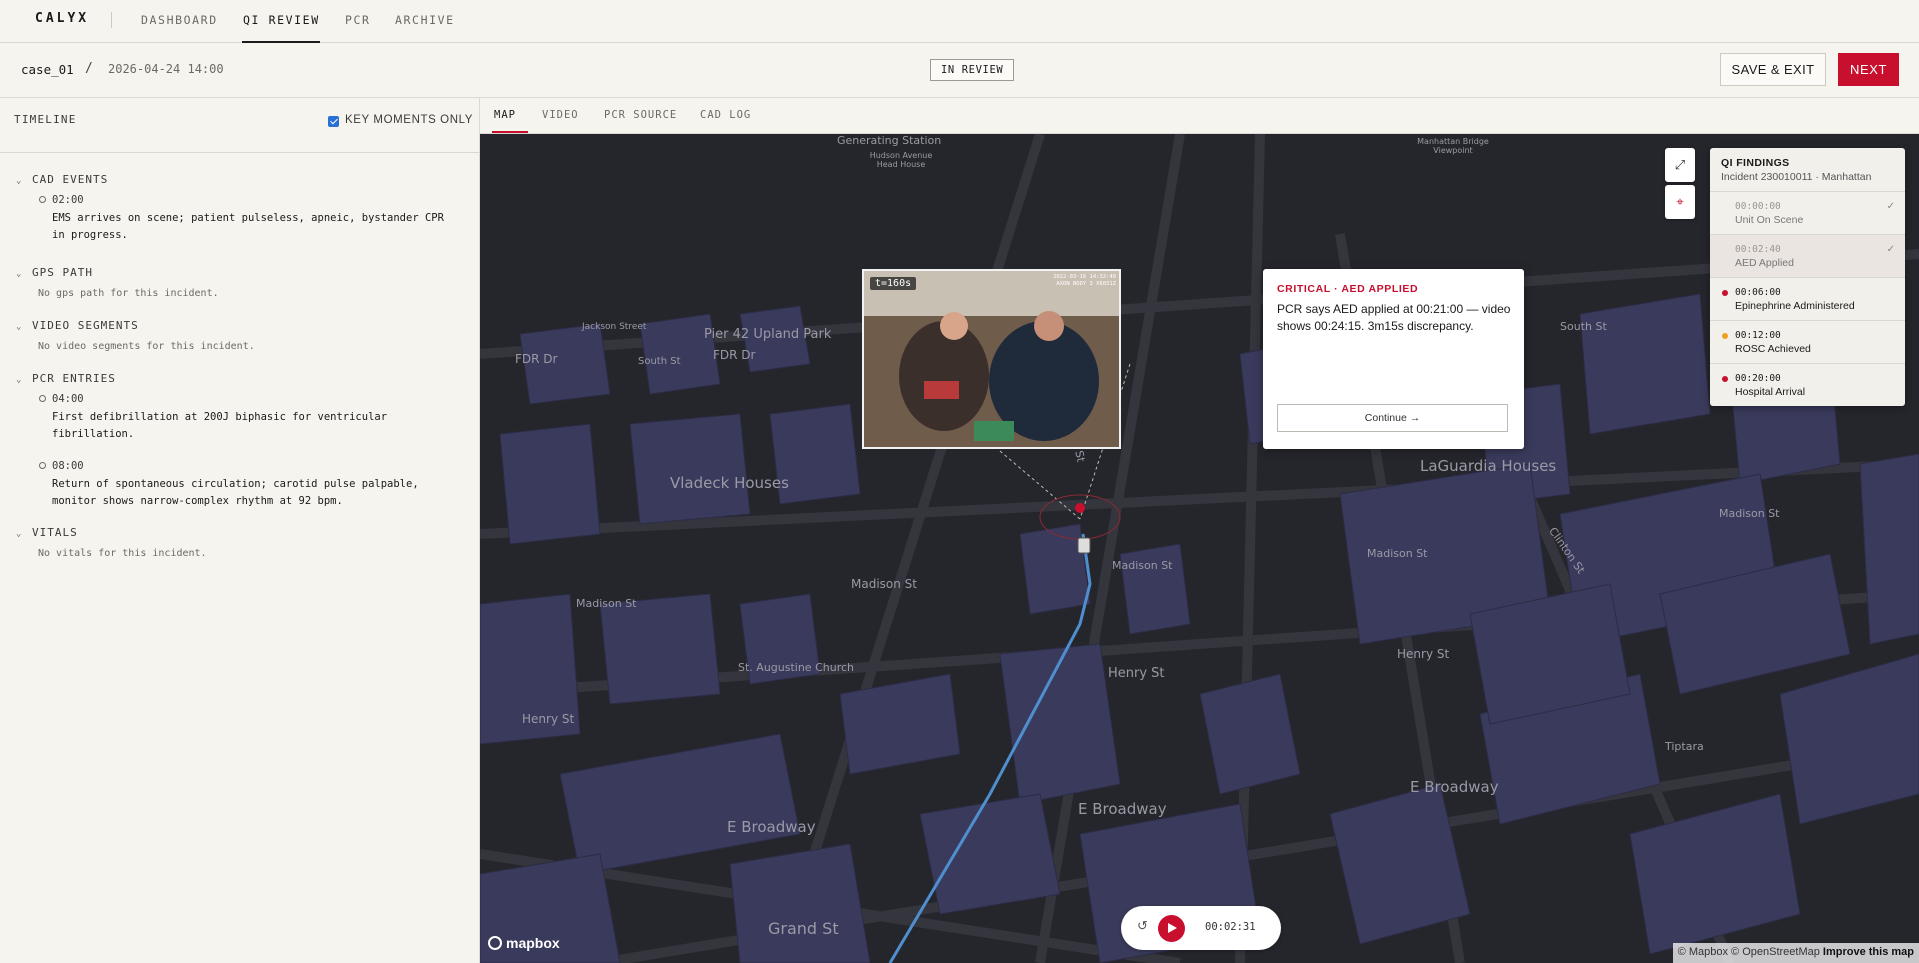 This screenshot has height=963, width=1919. I want to click on playback-controls: ↺ 00:02:31, so click(1201, 928).